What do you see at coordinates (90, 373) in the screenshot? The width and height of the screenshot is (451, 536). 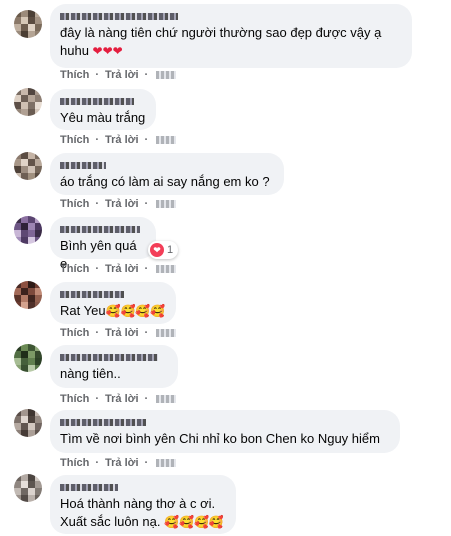 I see `comment-text: nàng tiên..` at bounding box center [90, 373].